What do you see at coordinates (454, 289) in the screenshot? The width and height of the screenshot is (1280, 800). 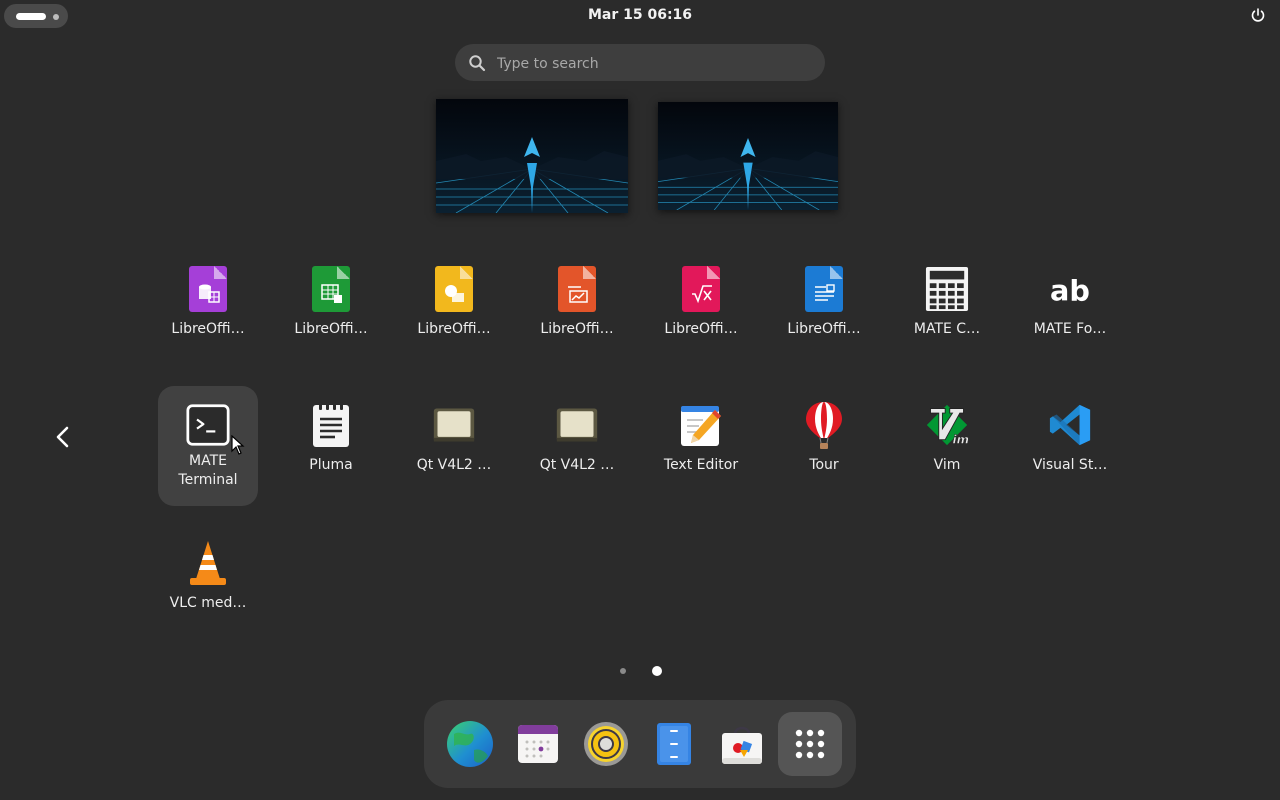 I see `libreoffice-draw-icon` at bounding box center [454, 289].